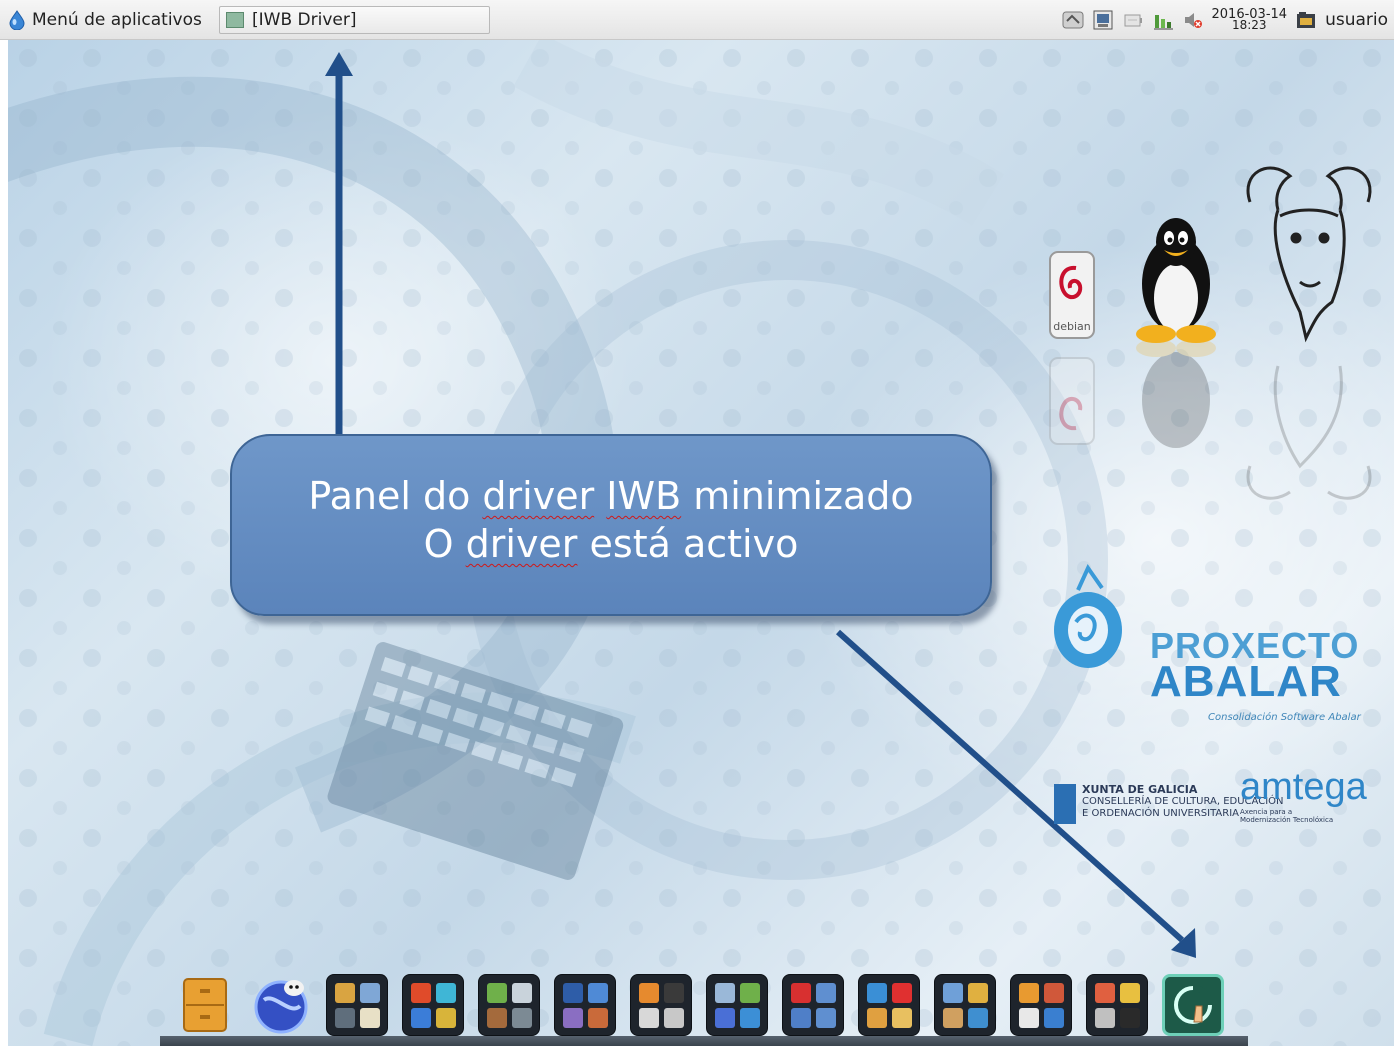  What do you see at coordinates (724, 1017) in the screenshot?
I see `system-app-3-icon` at bounding box center [724, 1017].